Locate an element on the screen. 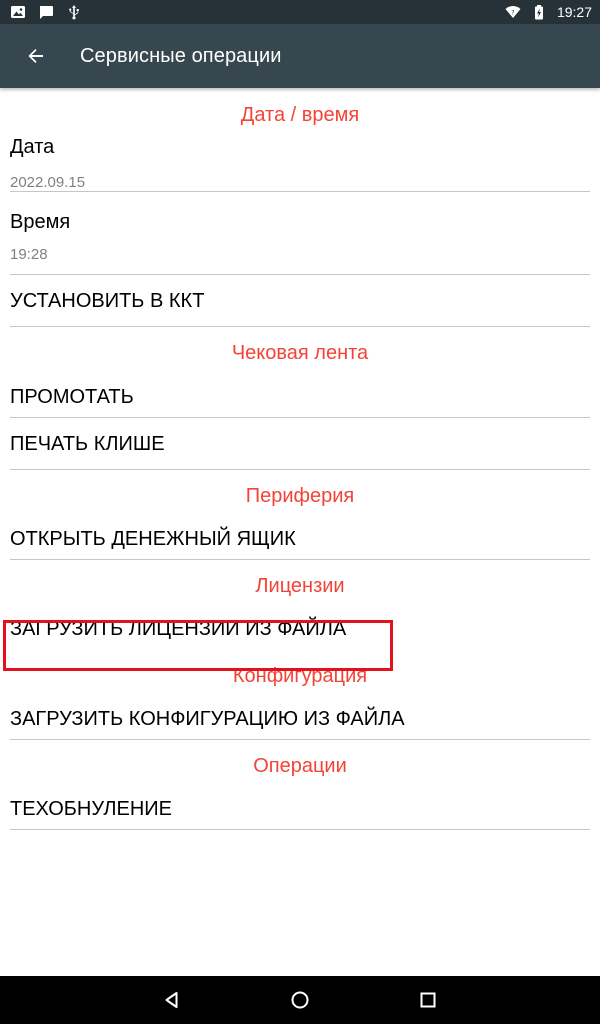  status-bar: ? 19:27 is located at coordinates (300, 12).